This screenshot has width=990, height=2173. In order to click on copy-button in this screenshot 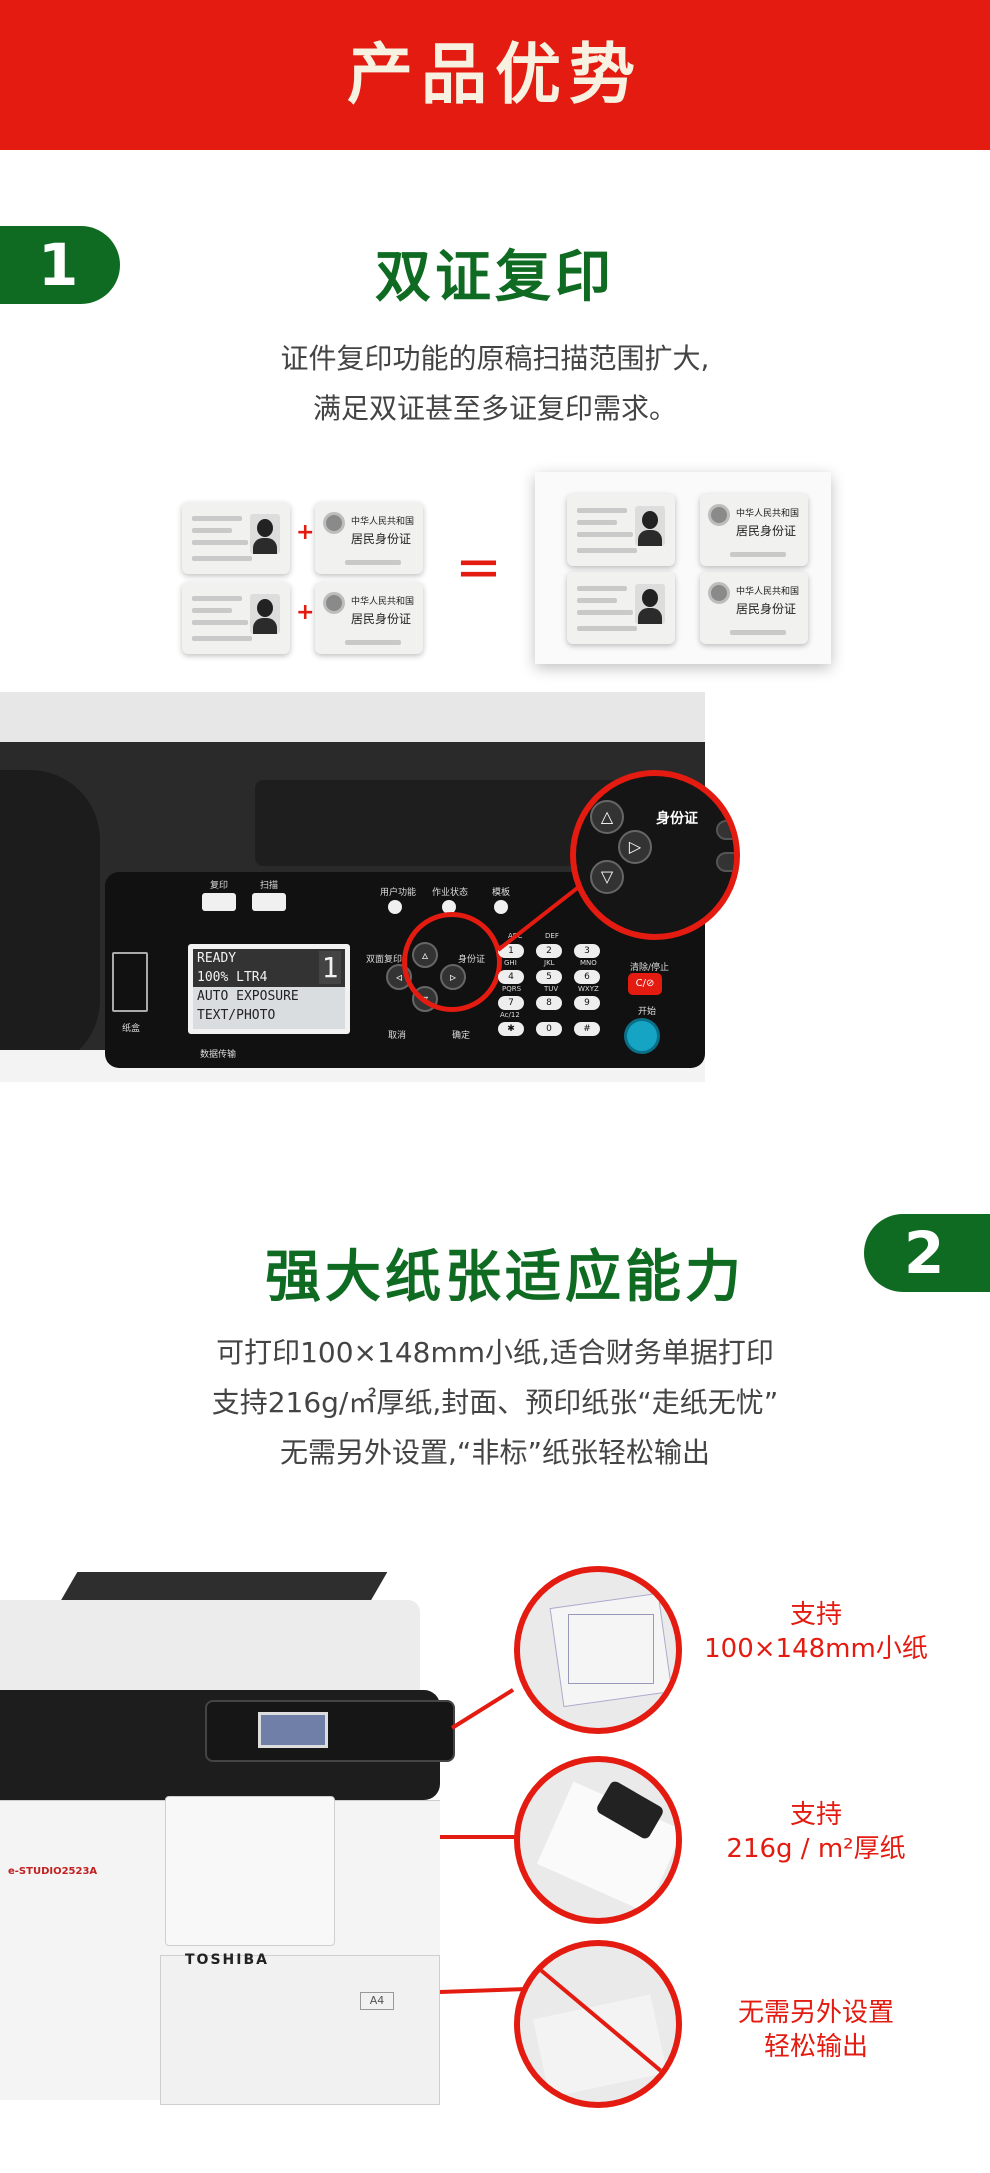, I will do `click(219, 902)`.